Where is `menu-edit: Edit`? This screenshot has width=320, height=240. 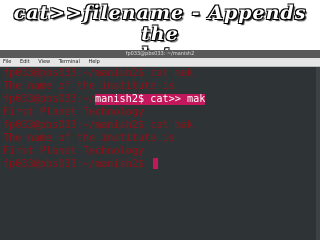
menu-edit: Edit is located at coordinates (25, 62).